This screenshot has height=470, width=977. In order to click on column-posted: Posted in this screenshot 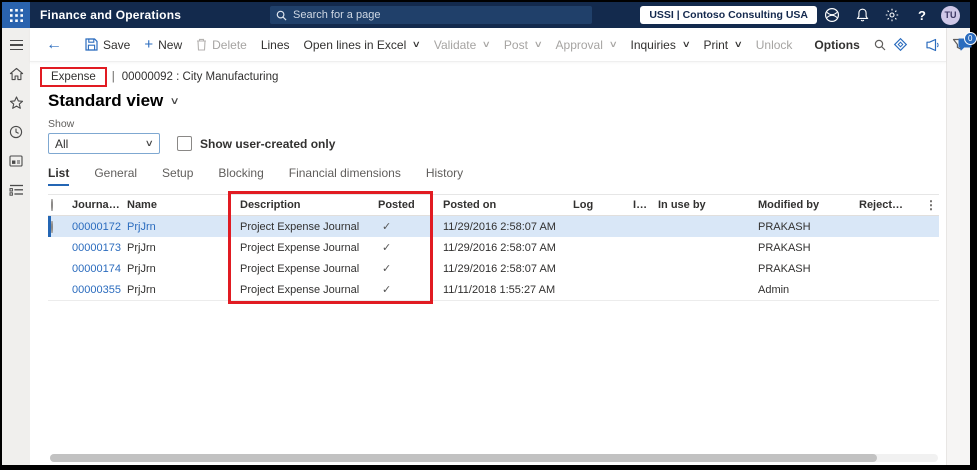, I will do `click(410, 205)`.